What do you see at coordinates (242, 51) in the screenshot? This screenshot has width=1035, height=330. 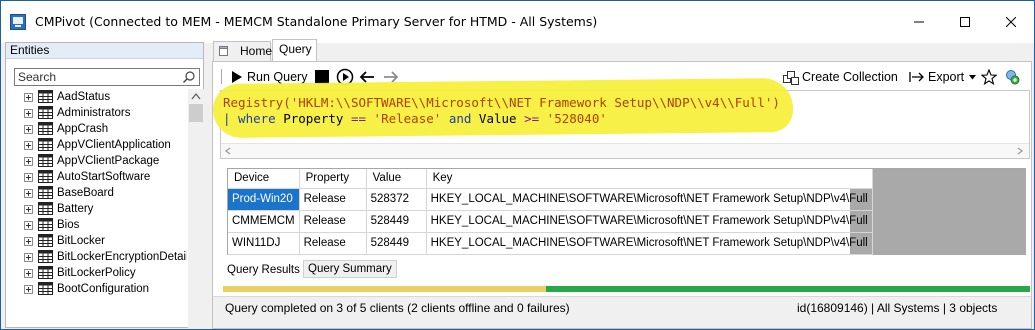 I see `tab-home: Home` at bounding box center [242, 51].